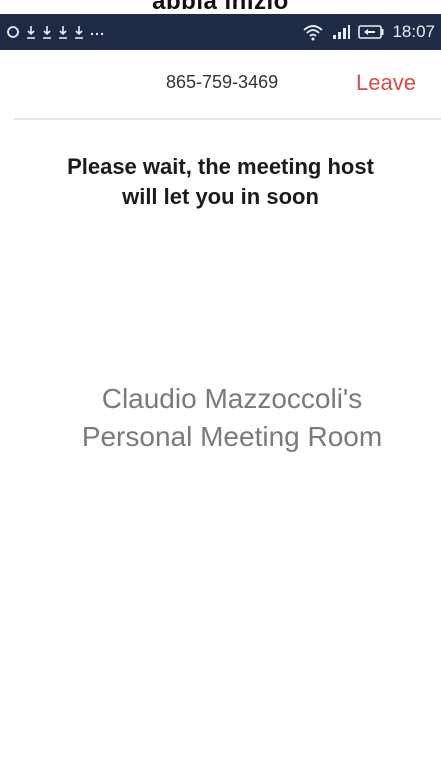 The height and width of the screenshot is (778, 441). I want to click on top-caption: abbia inizio, so click(220, 5).